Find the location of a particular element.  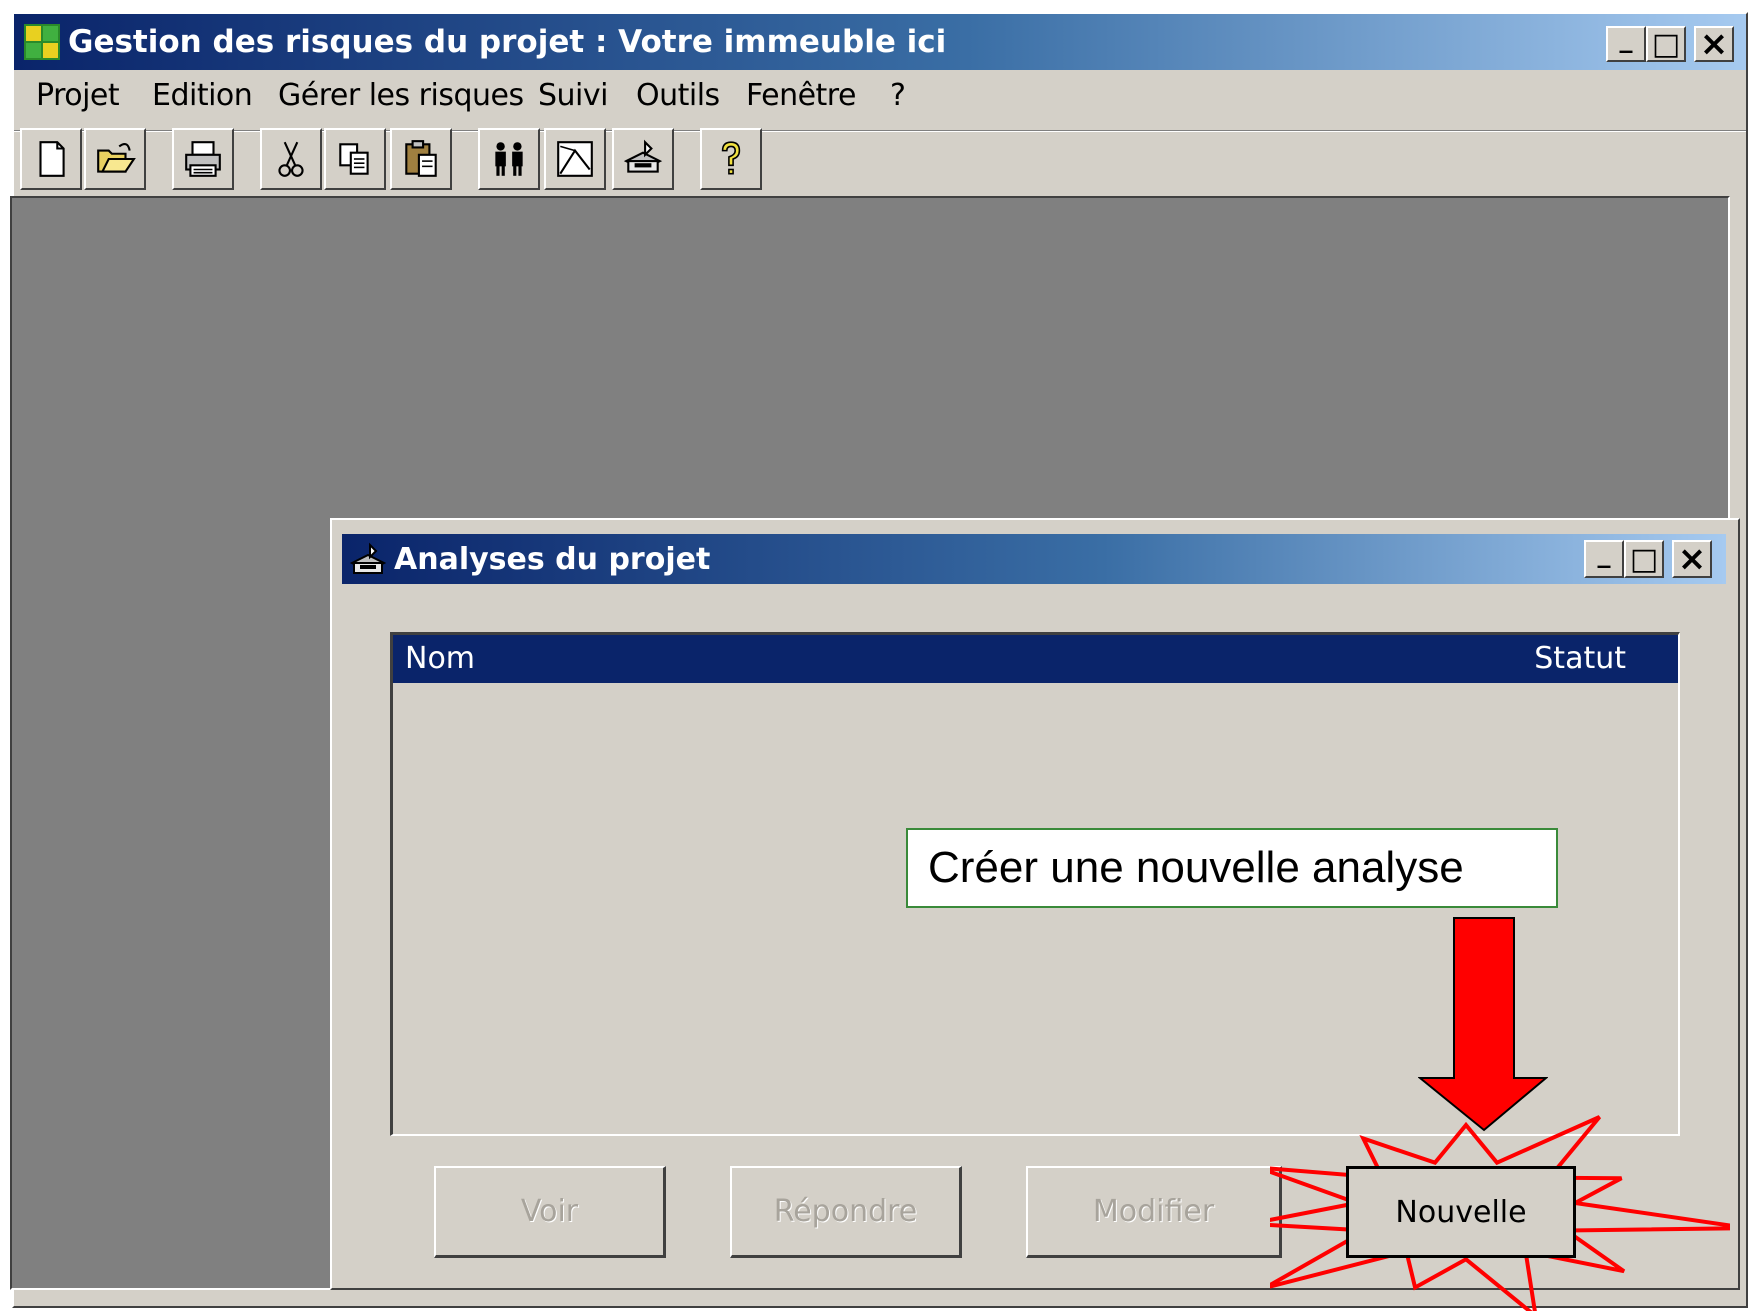

menu-projet: Projet is located at coordinates (78, 95).